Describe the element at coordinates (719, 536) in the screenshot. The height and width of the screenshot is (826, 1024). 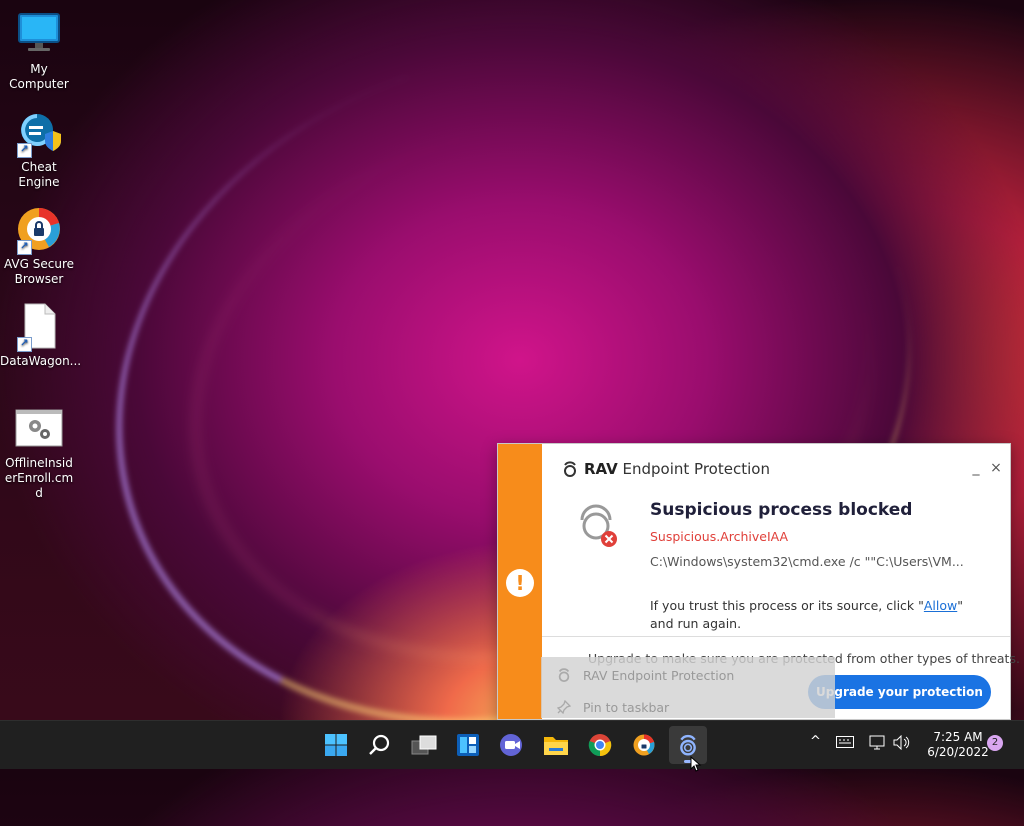
I see `threat-name: Suspicious.ArchiveIAA` at that location.